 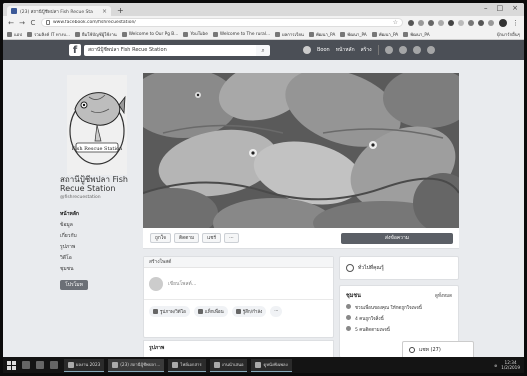 I want to click on page-nav-item: รูปภาพ, so click(x=102, y=247).